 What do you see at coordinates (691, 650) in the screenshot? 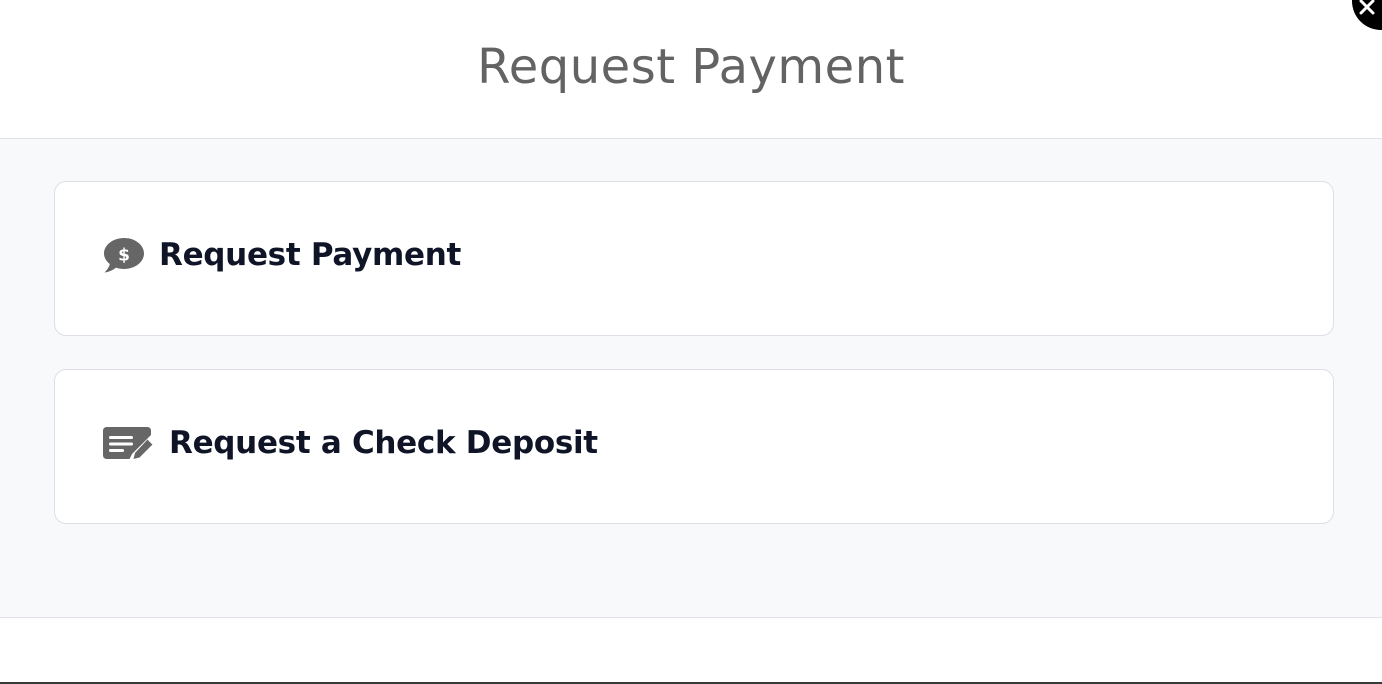
I see `modal-footer` at bounding box center [691, 650].